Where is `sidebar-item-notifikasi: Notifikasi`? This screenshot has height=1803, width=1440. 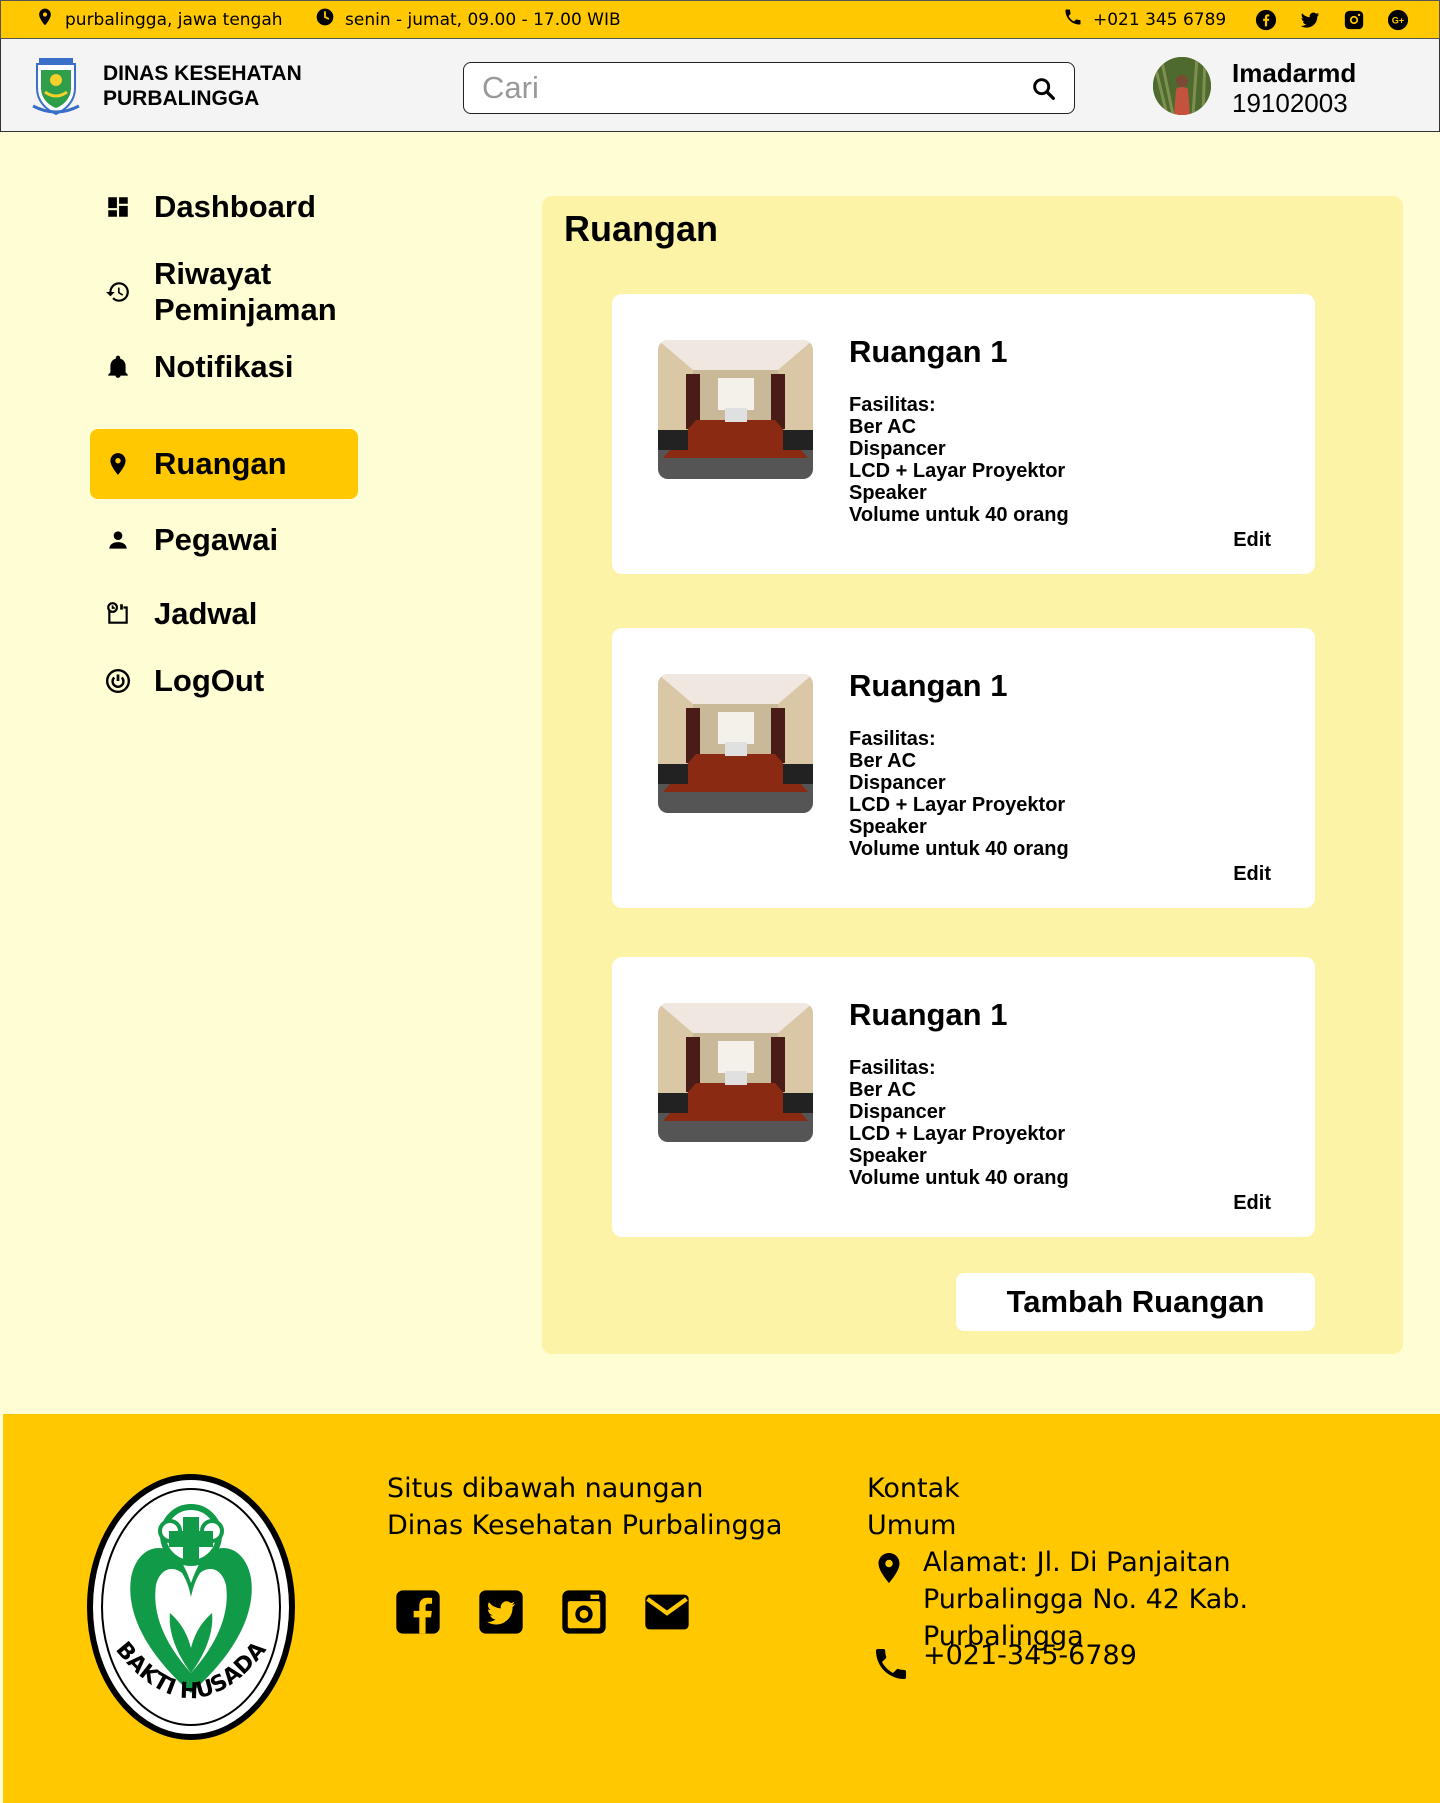 sidebar-item-notifikasi: Notifikasi is located at coordinates (224, 367).